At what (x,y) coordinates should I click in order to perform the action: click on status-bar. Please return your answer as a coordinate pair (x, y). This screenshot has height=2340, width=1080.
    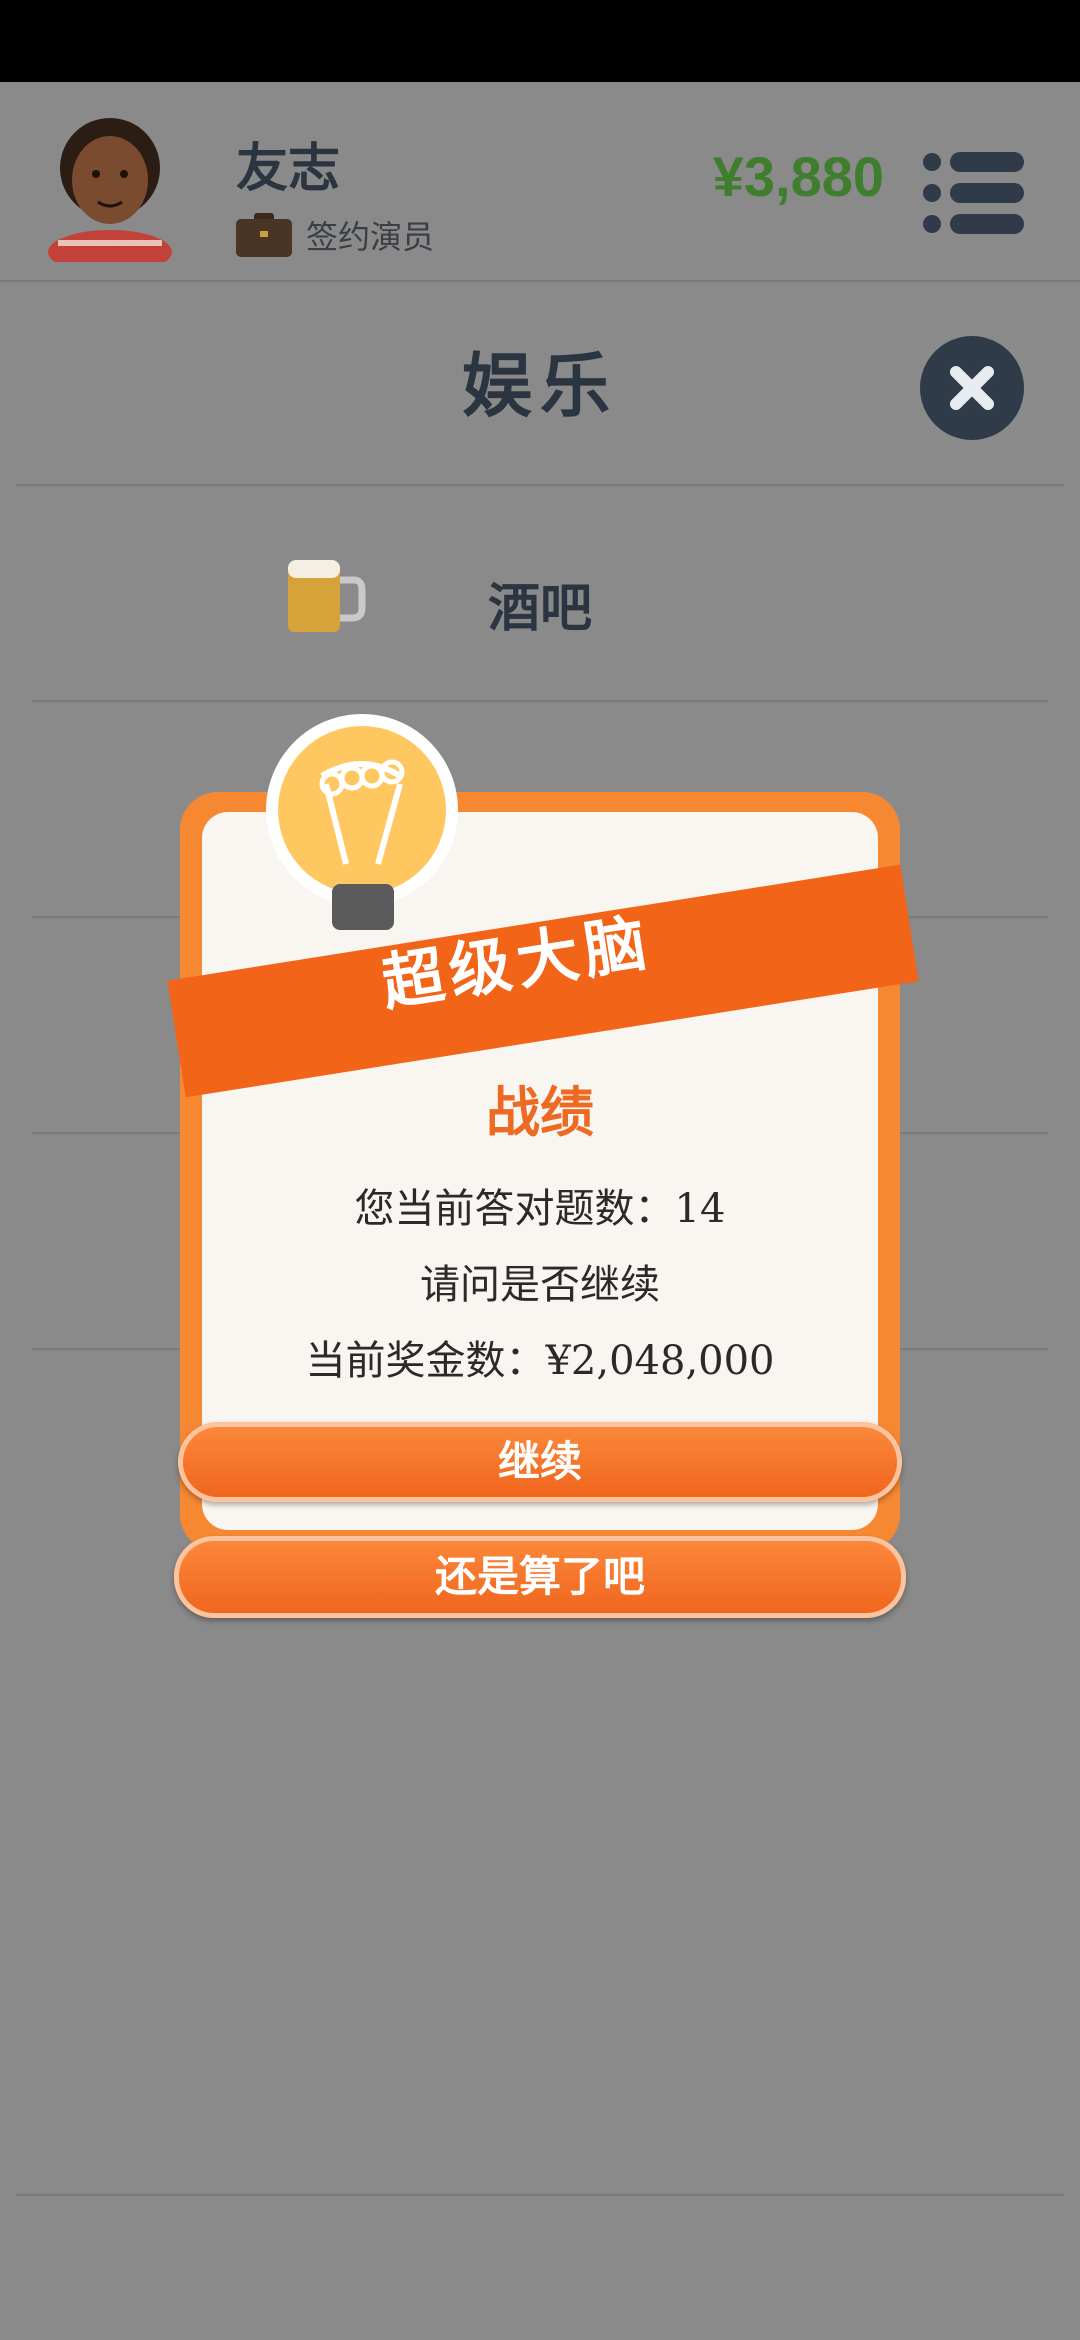
    Looking at the image, I should click on (540, 41).